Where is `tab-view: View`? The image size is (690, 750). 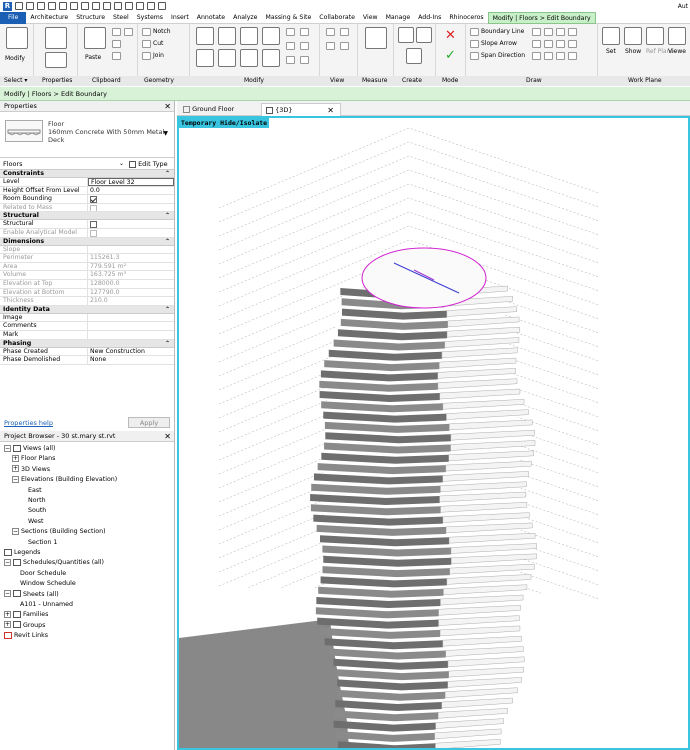
tab-view: View is located at coordinates (370, 18).